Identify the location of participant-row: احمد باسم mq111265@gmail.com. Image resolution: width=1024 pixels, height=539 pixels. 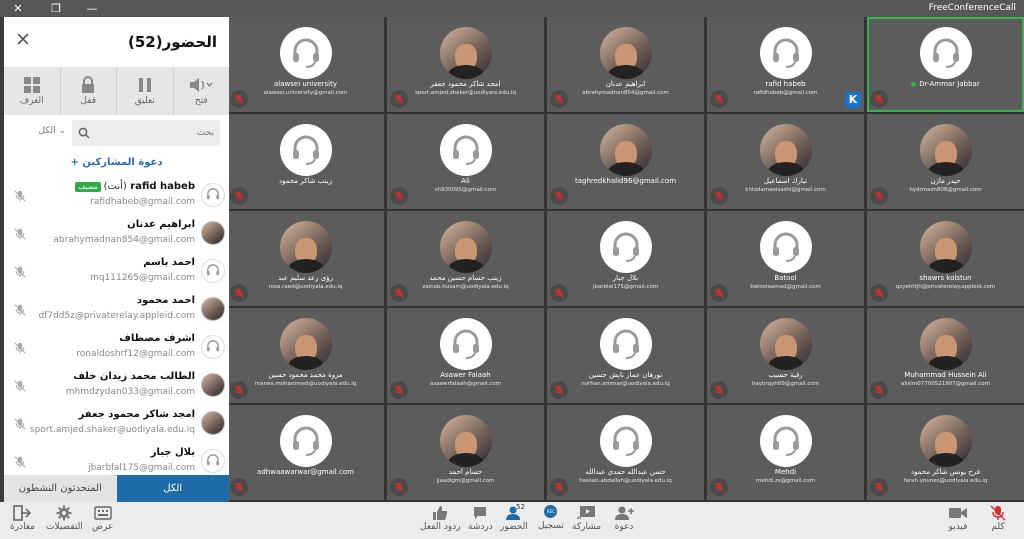
(116, 272).